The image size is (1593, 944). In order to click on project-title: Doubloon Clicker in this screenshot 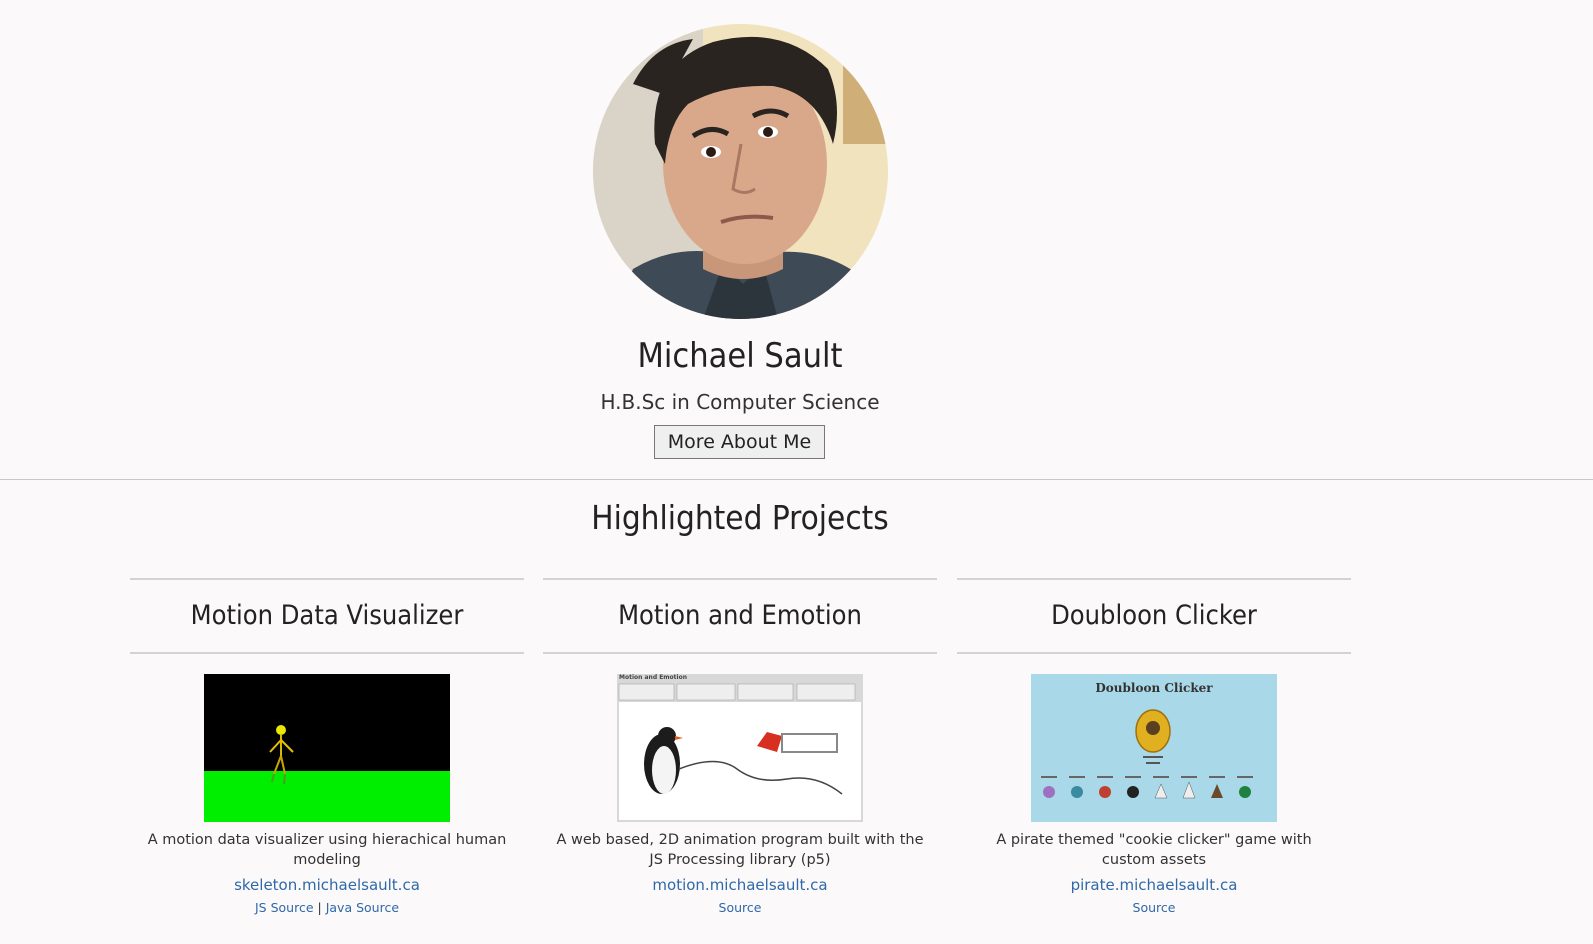, I will do `click(1154, 615)`.